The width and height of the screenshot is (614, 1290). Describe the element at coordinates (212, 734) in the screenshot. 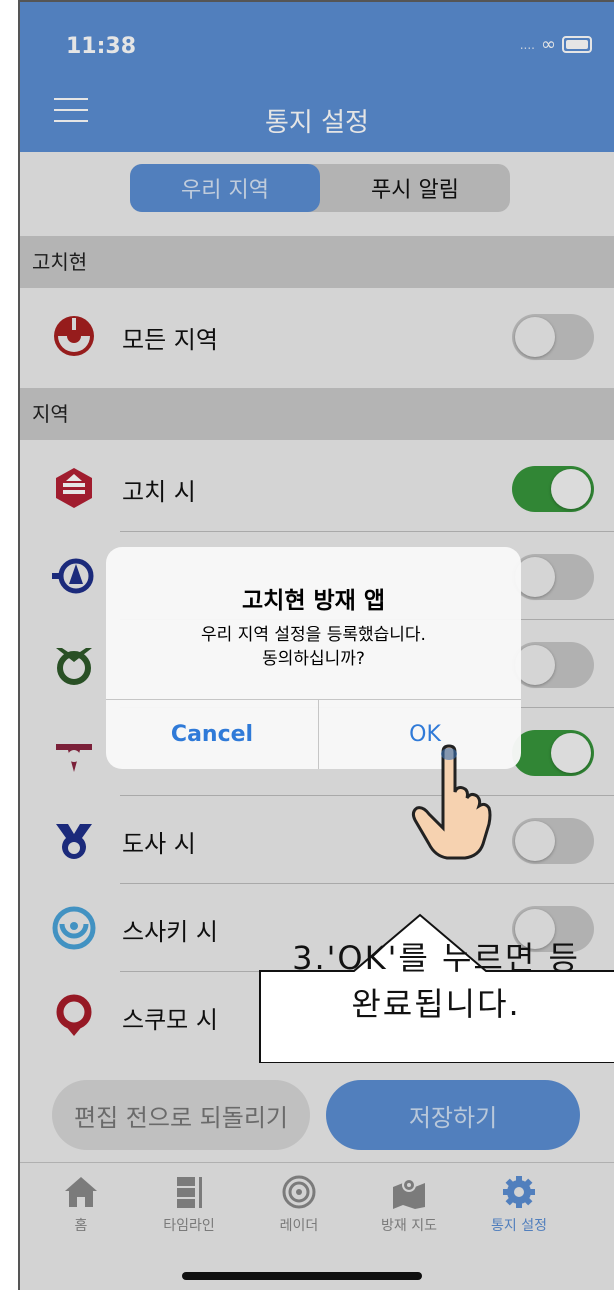

I see `cancel-button: Cancel` at that location.